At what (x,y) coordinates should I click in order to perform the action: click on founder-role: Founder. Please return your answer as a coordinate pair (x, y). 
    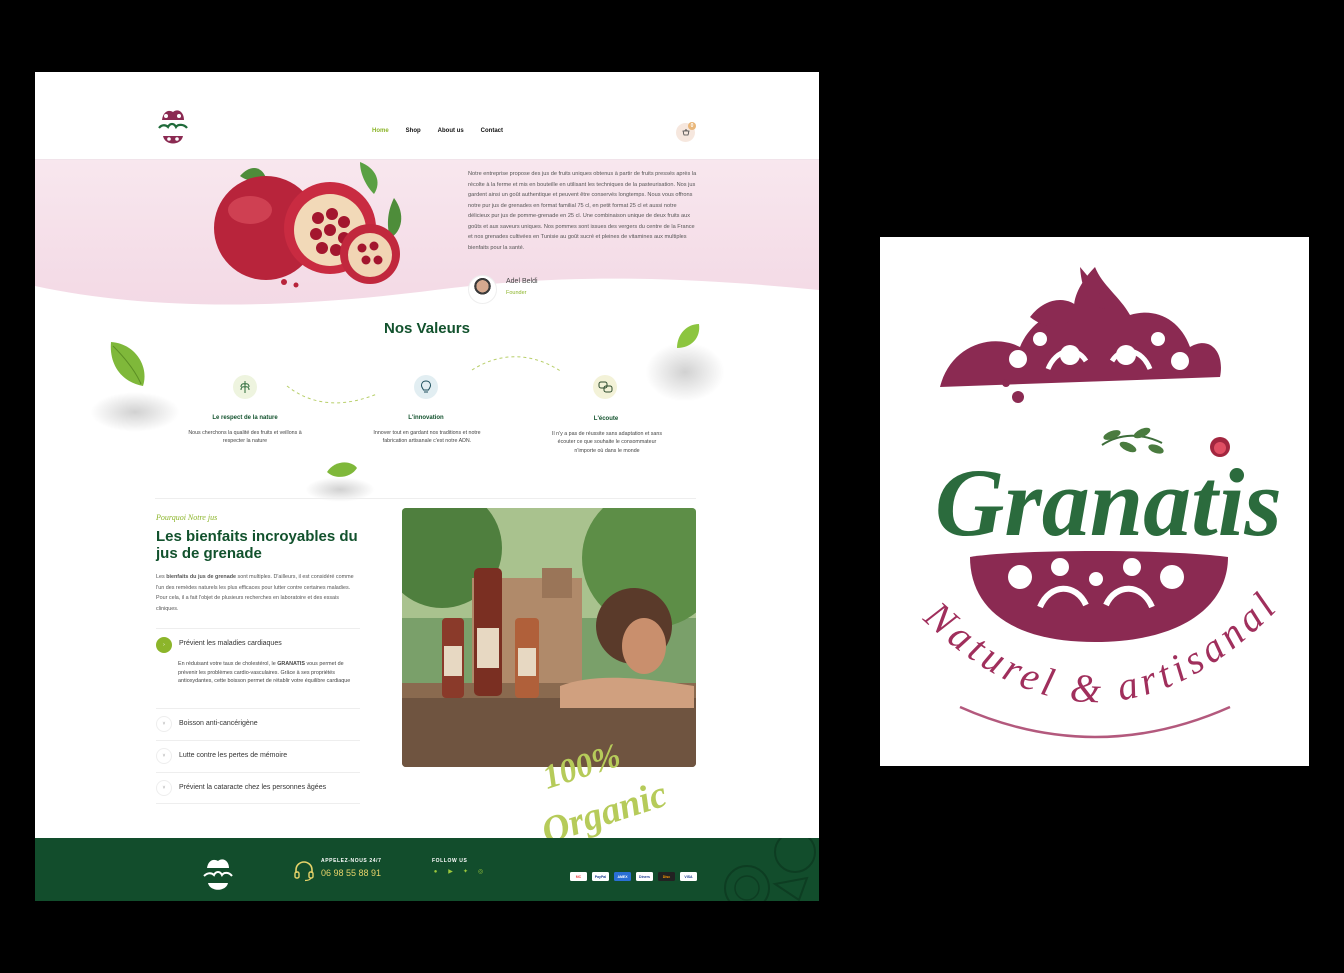
    Looking at the image, I should click on (516, 293).